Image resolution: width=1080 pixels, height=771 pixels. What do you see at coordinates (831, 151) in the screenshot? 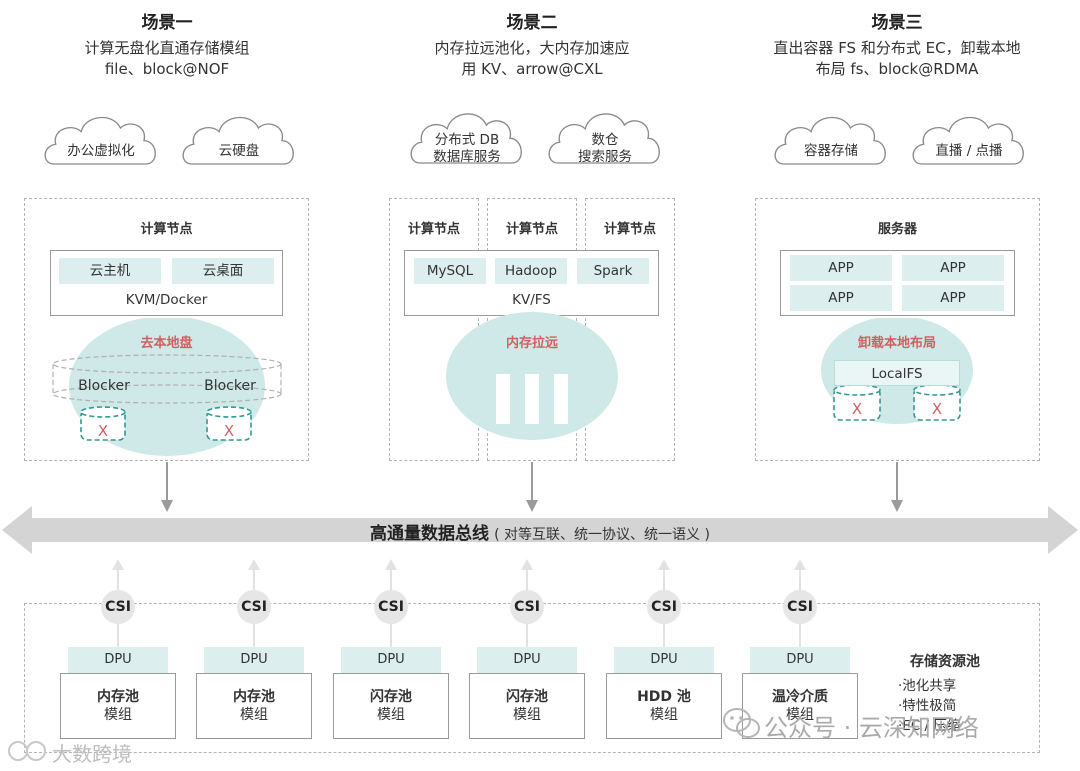
I see `cloud-label-container-storage: 容器存储` at bounding box center [831, 151].